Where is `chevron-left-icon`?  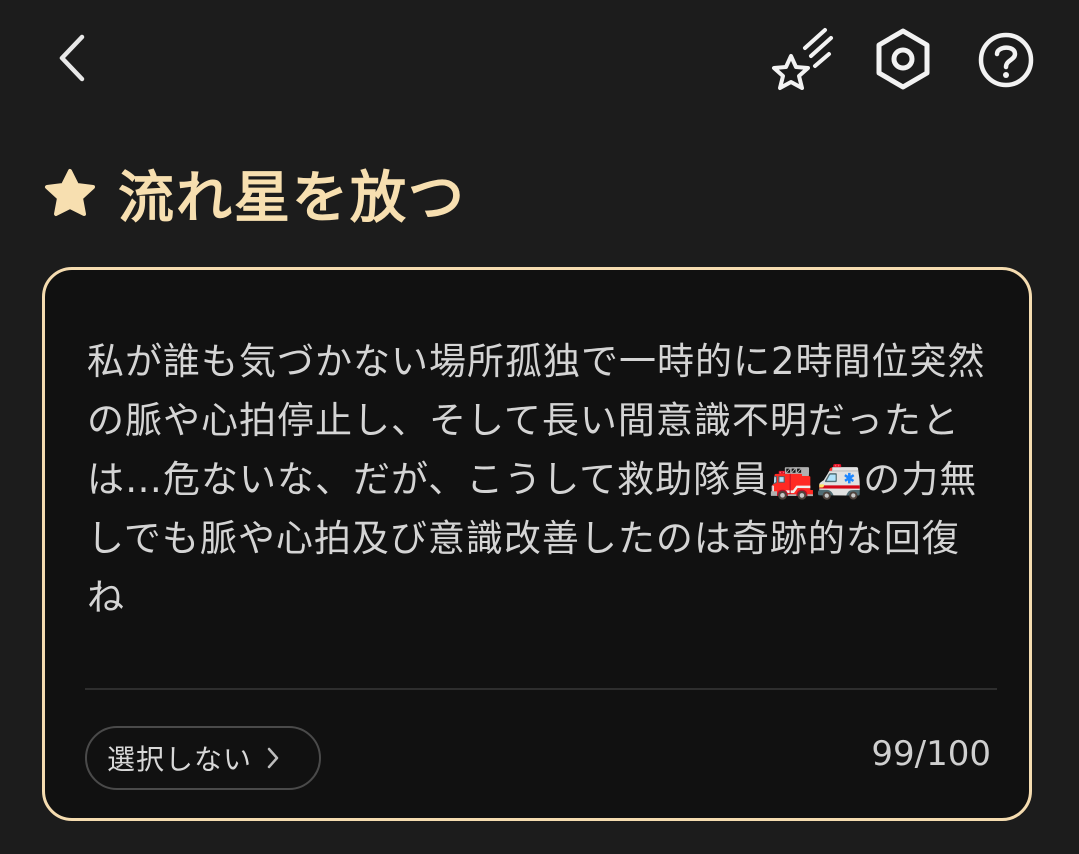 chevron-left-icon is located at coordinates (72, 58).